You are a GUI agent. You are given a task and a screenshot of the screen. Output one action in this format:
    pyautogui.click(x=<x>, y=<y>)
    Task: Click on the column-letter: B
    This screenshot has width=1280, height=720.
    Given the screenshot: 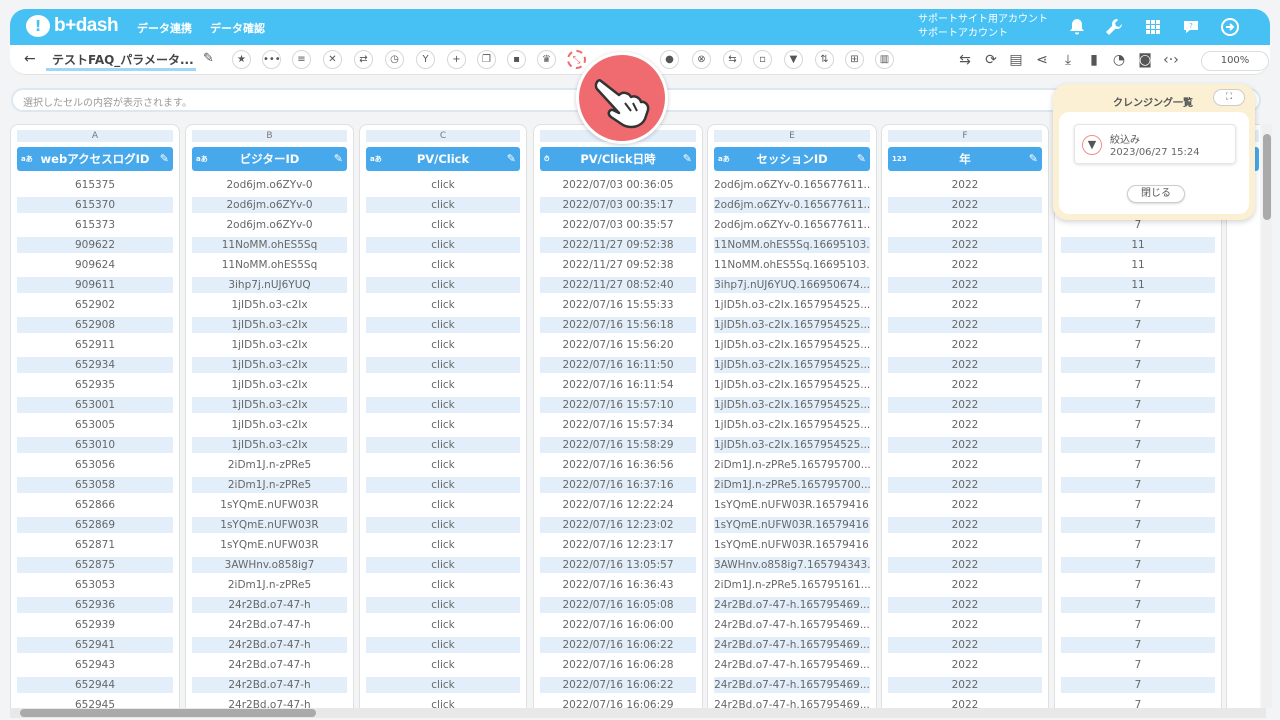 What is the action you would take?
    pyautogui.click(x=269, y=136)
    